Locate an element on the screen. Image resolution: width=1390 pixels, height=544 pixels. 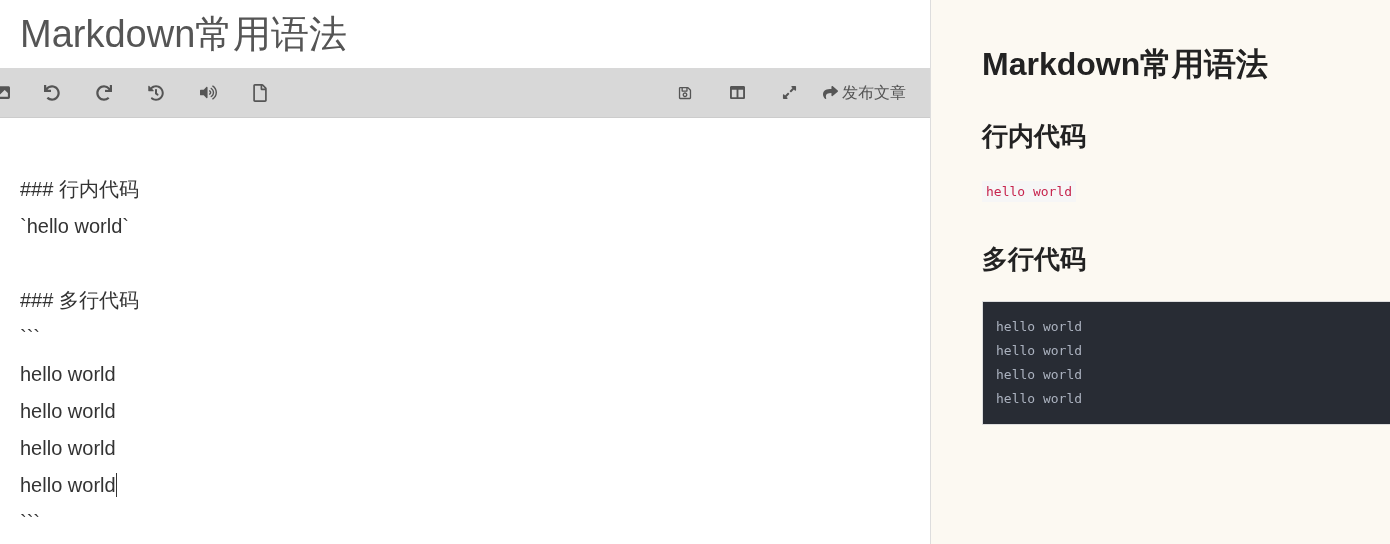
expand-icon is located at coordinates (789, 92).